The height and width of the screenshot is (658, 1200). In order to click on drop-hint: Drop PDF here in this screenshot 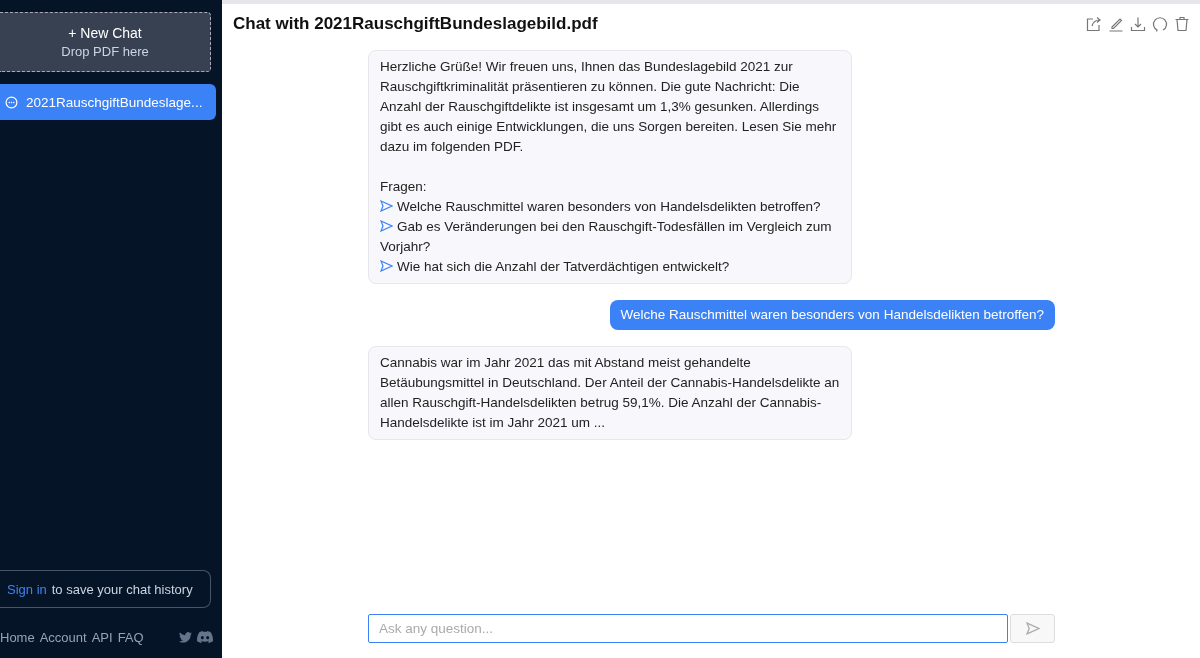, I will do `click(105, 51)`.